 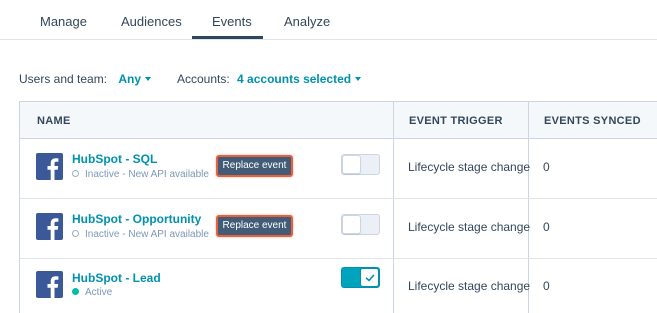 What do you see at coordinates (227, 37) in the screenshot?
I see `active-tab-indicator` at bounding box center [227, 37].